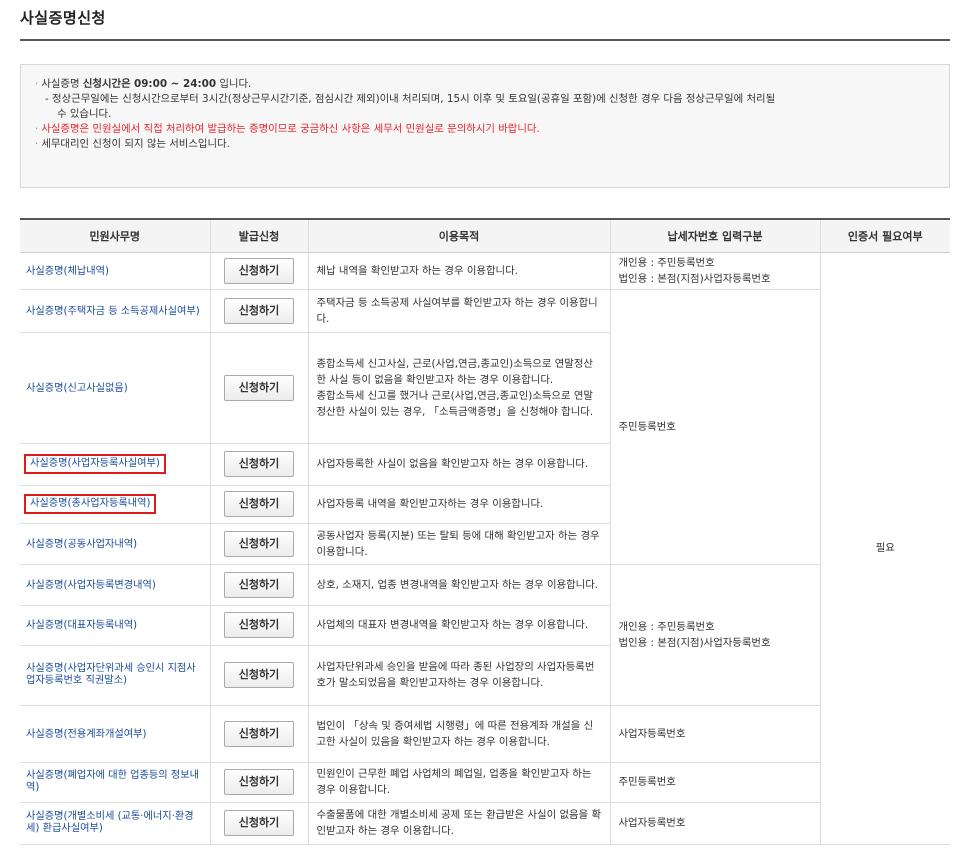 This screenshot has width=966, height=850. What do you see at coordinates (115, 235) in the screenshot?
I see `header-service-name: 민원사무명` at bounding box center [115, 235].